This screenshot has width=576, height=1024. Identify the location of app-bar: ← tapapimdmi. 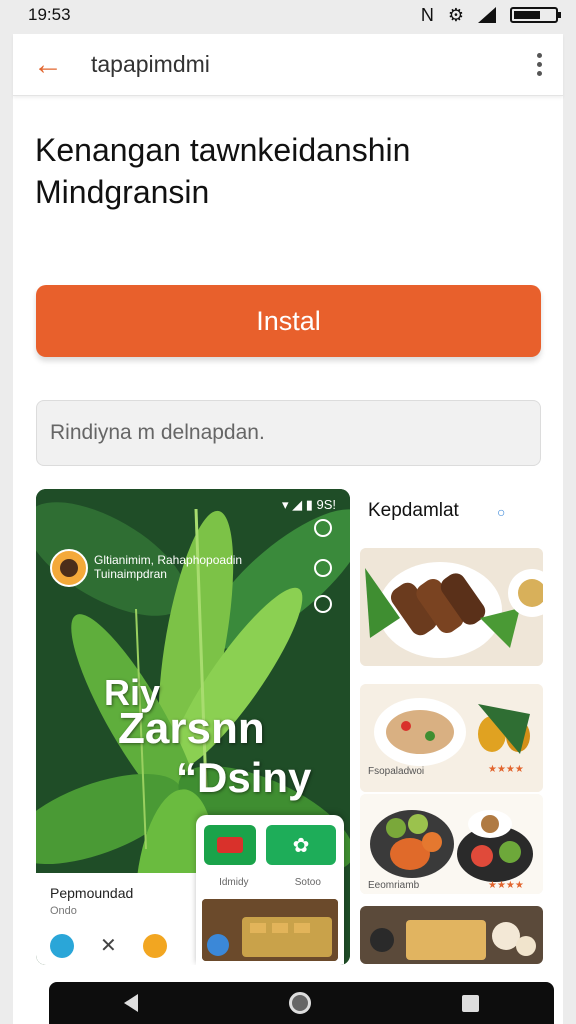
(288, 65).